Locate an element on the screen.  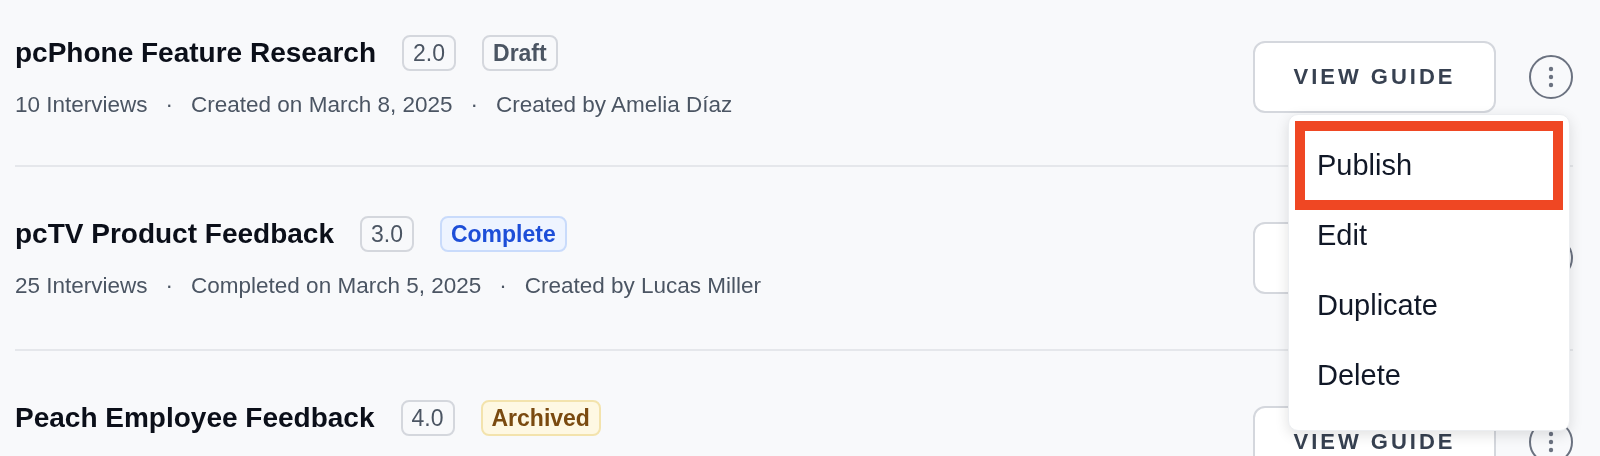
version-badge: 2.0 is located at coordinates (429, 53).